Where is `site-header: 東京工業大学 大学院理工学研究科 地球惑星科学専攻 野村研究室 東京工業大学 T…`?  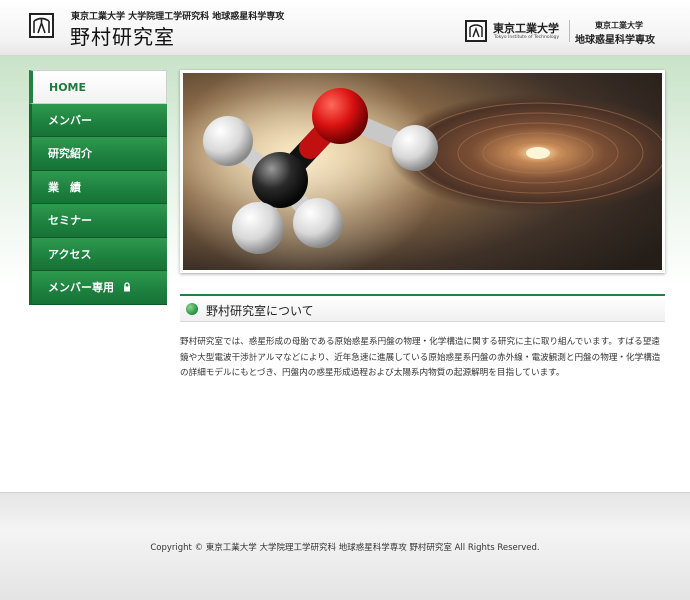
site-header: 東京工業大学 大学院理工学研究科 地球惑星科学専攻 野村研究室 東京工業大学 T… is located at coordinates (345, 28).